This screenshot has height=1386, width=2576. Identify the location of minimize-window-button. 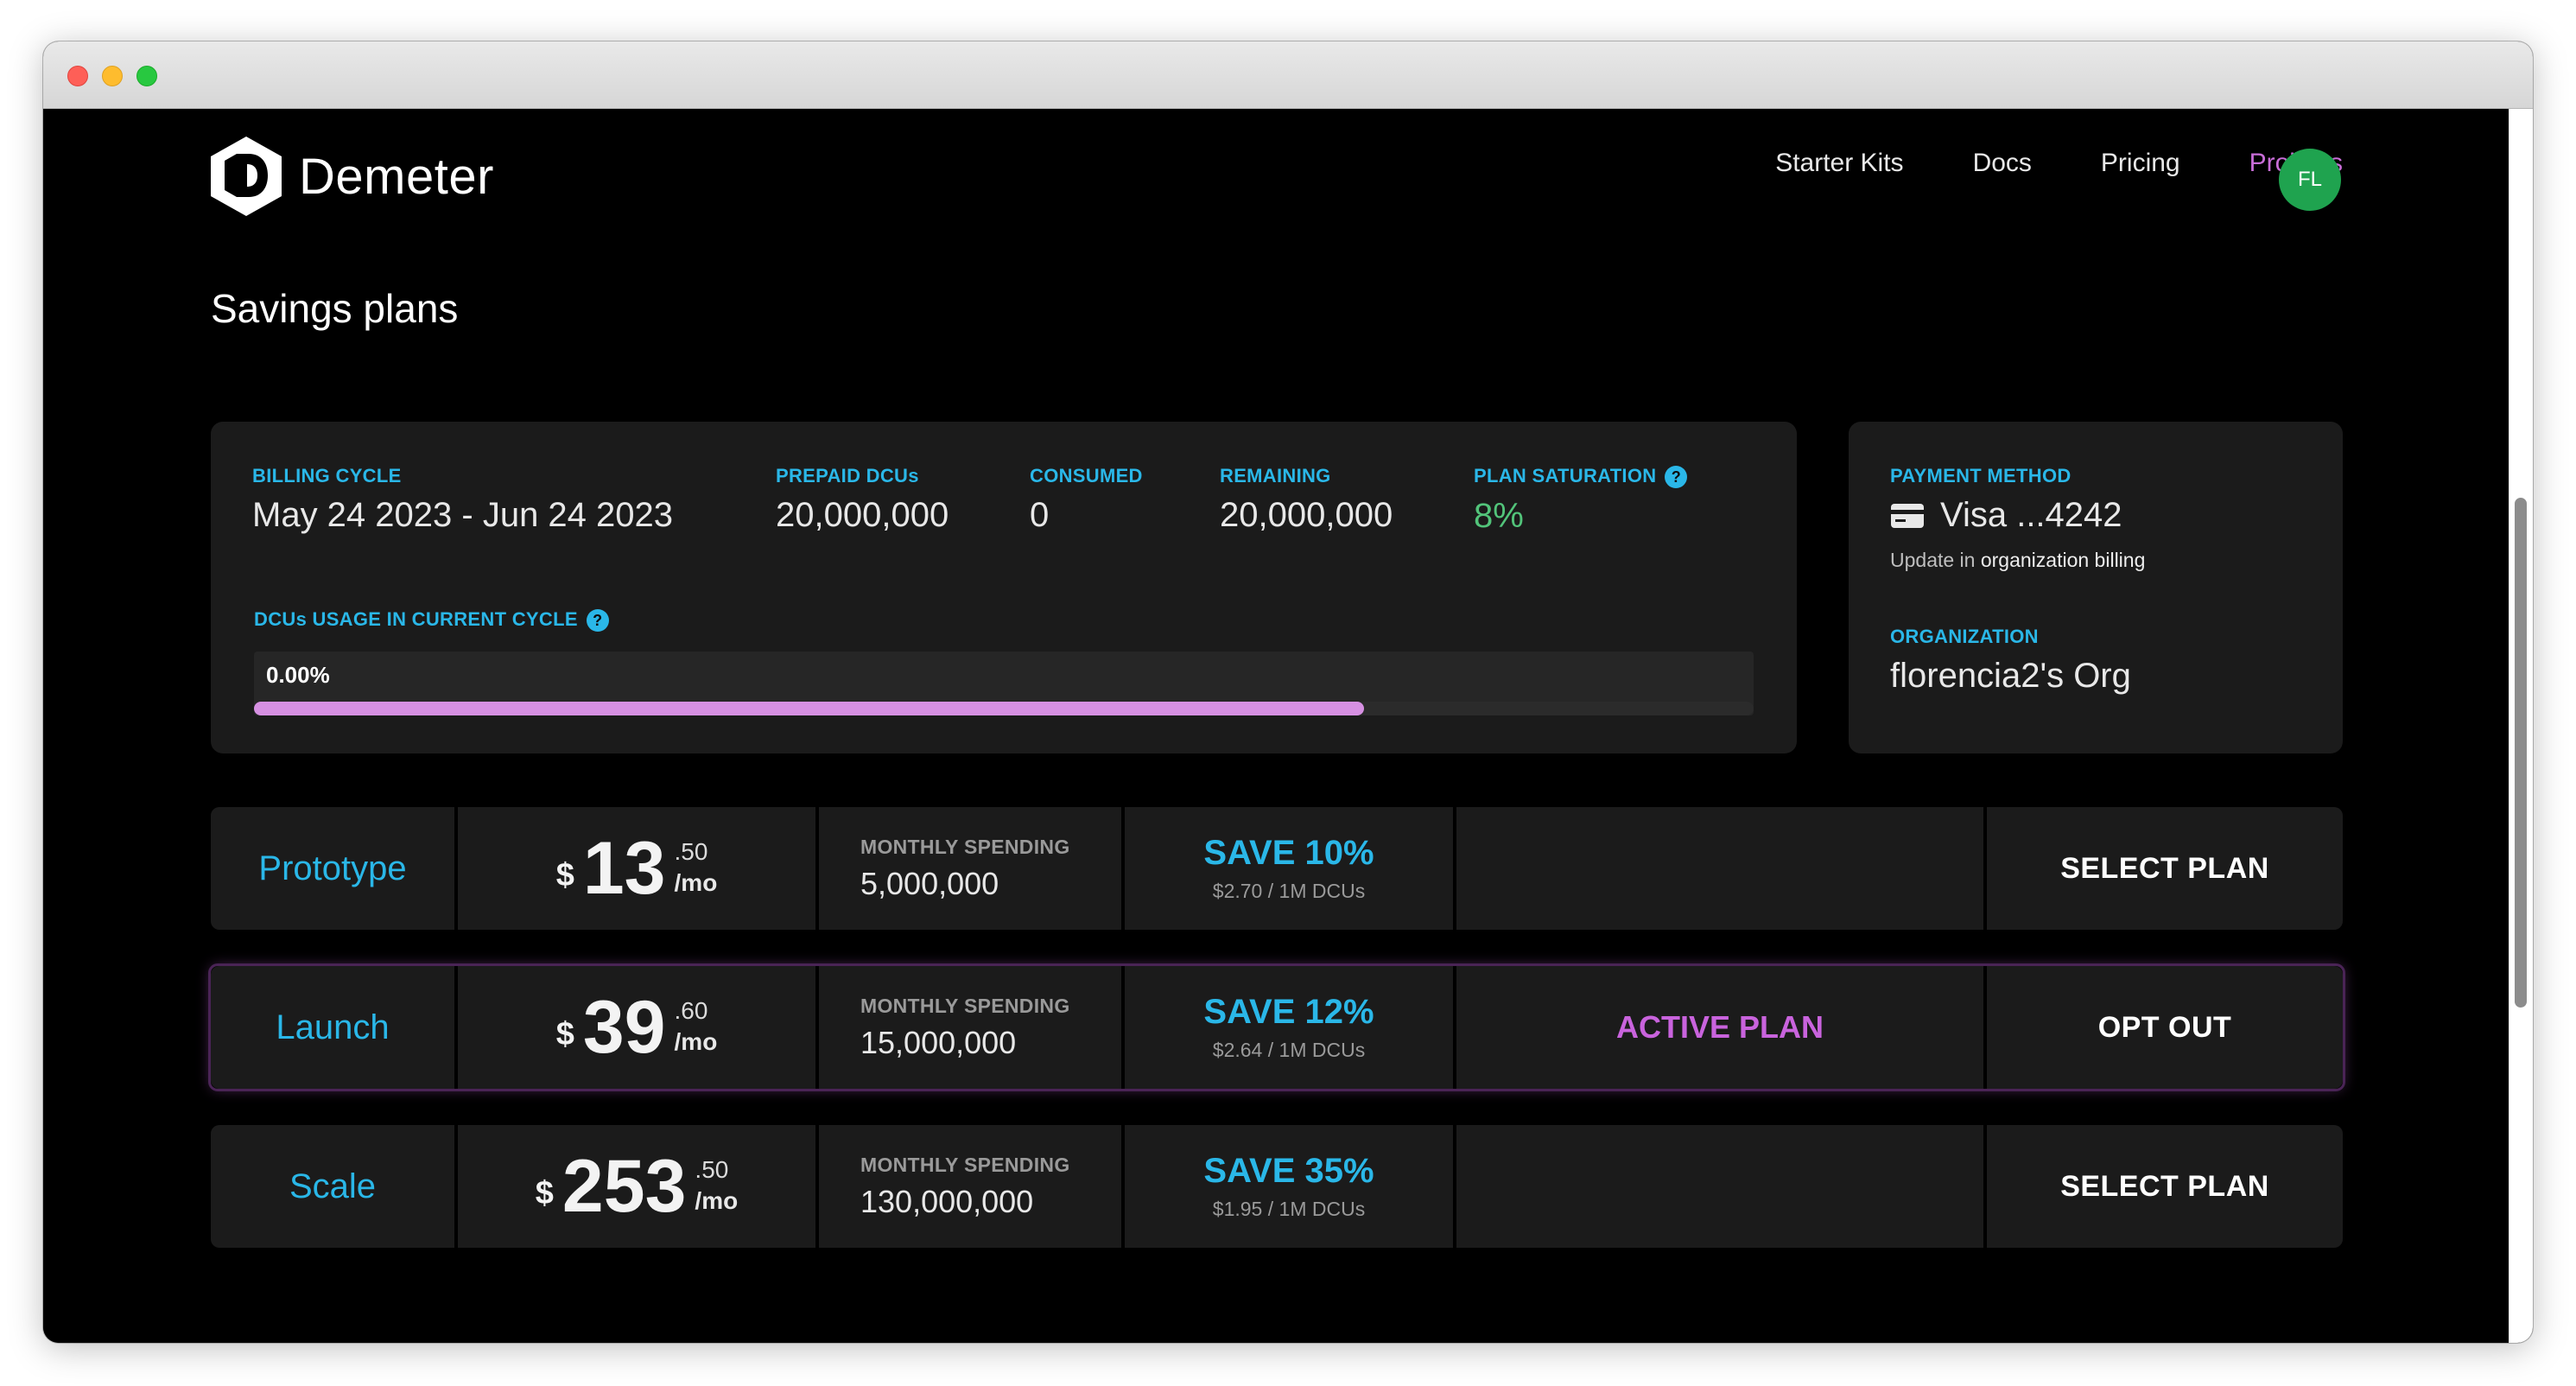
(112, 76).